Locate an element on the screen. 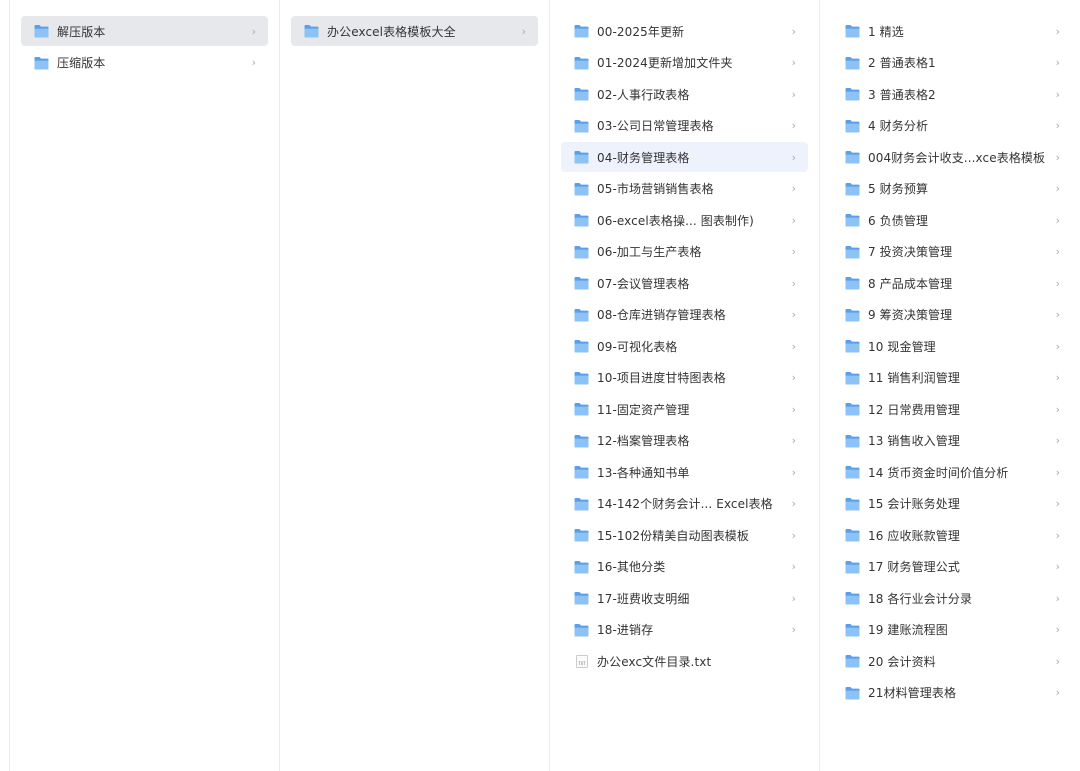  folder-item: 06-excel表格操... 图表制作) › is located at coordinates (684, 220).